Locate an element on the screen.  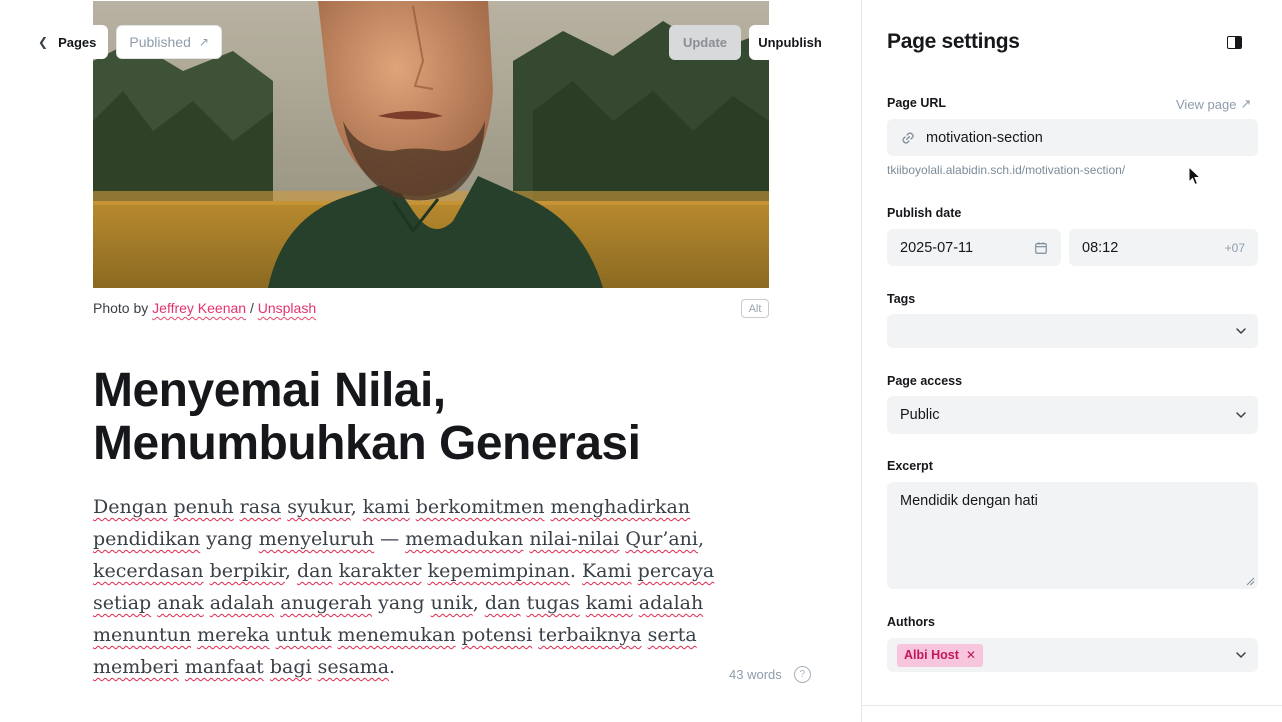
timezone-label: +07 is located at coordinates (1234, 247).